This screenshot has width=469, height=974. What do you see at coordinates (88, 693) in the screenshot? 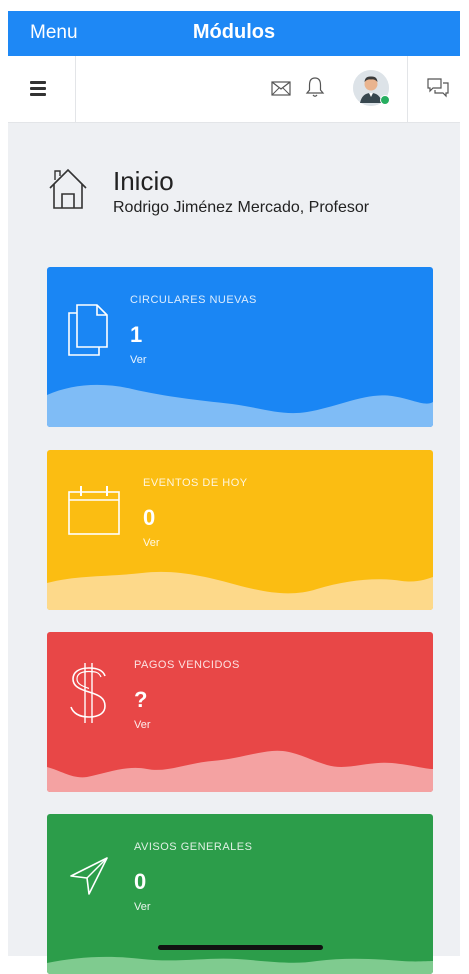
I see `dollar-icon` at bounding box center [88, 693].